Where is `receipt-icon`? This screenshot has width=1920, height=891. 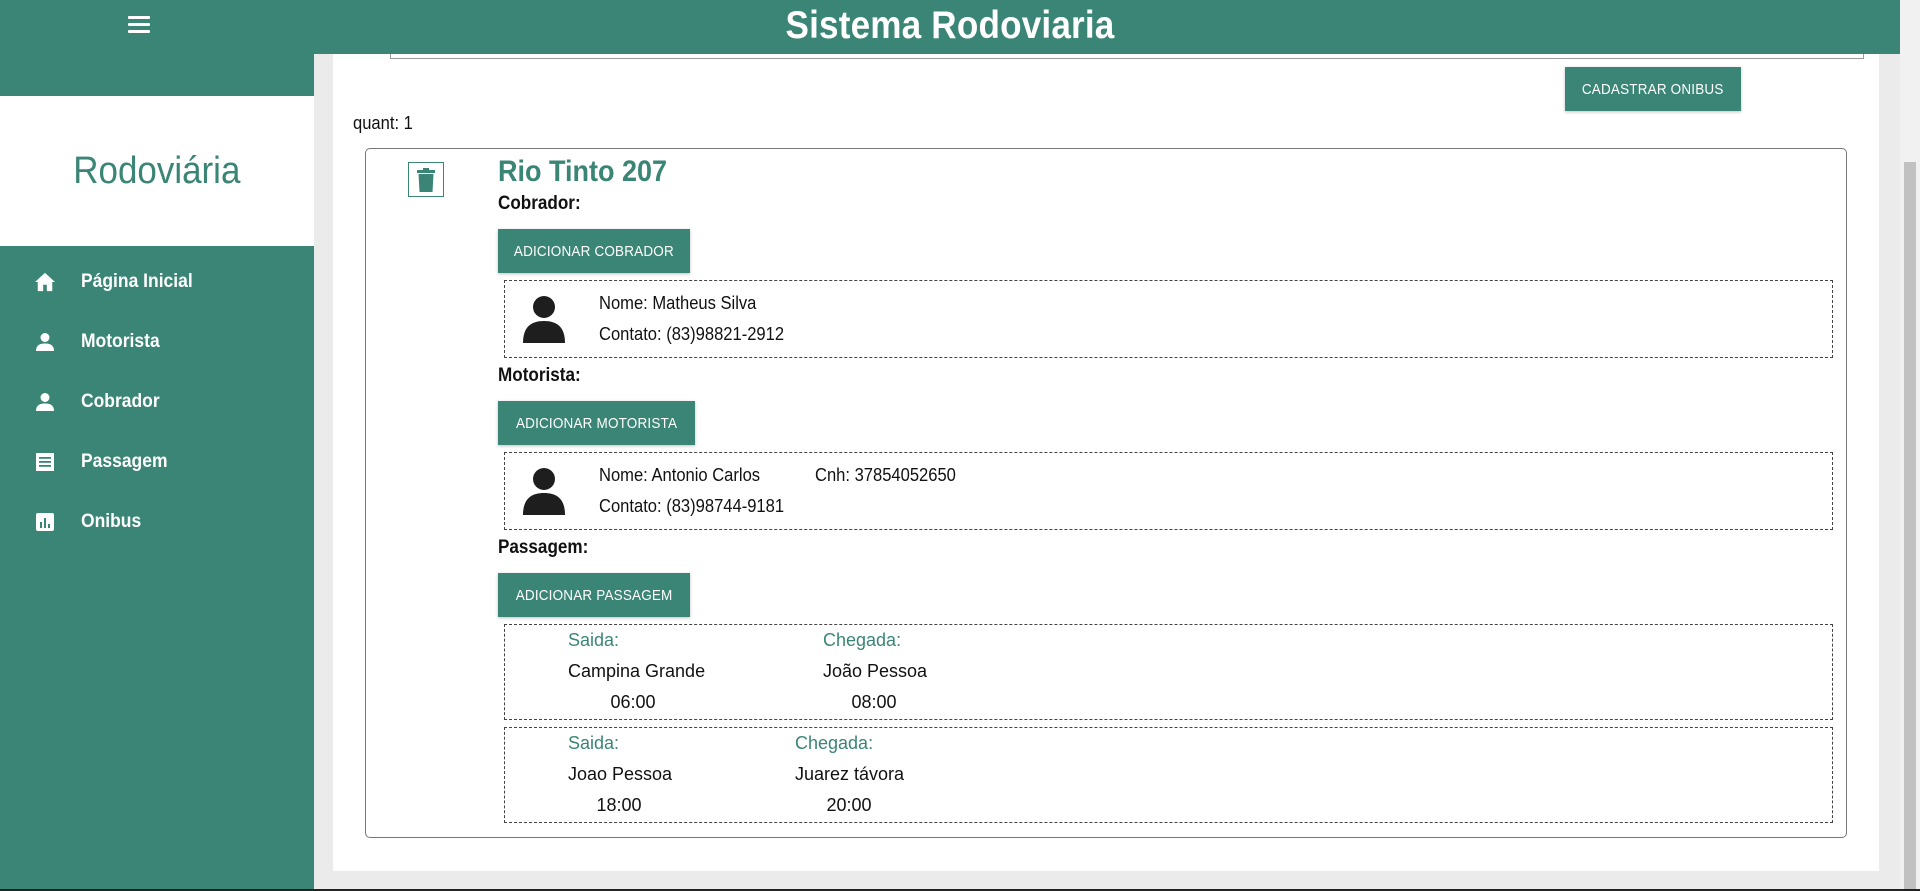 receipt-icon is located at coordinates (45, 462).